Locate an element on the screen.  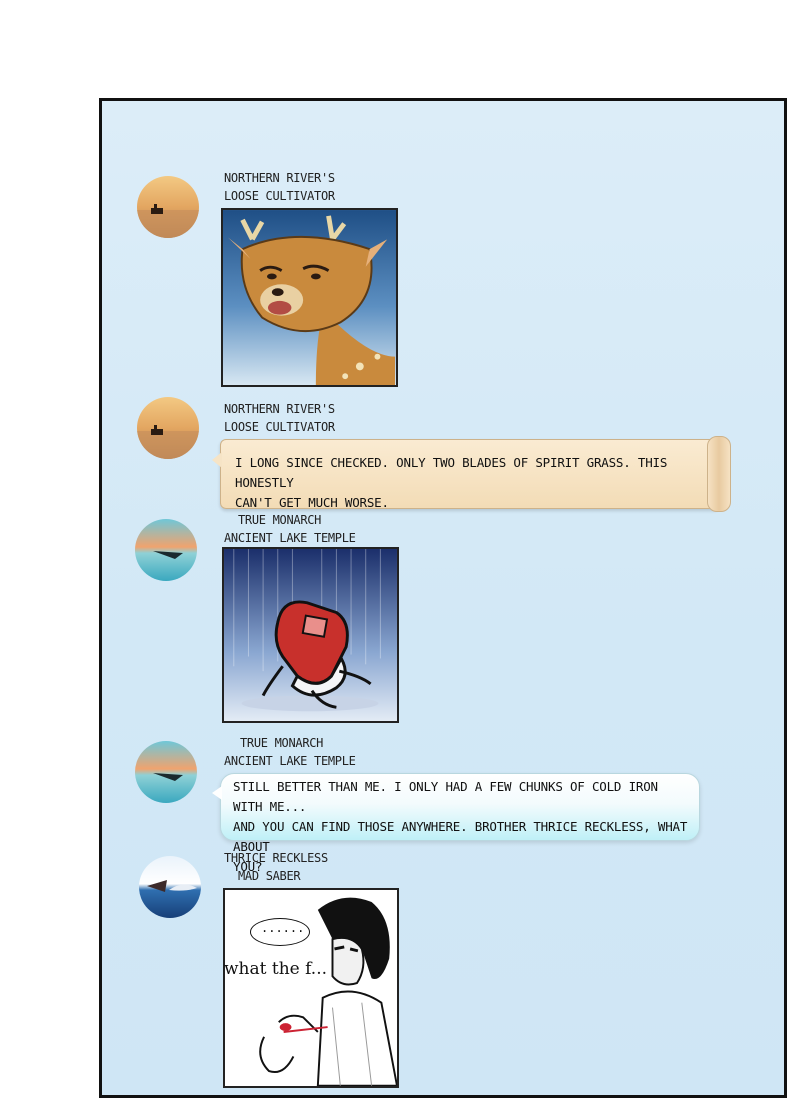
confused-man-icon is located at coordinates (311, 988).